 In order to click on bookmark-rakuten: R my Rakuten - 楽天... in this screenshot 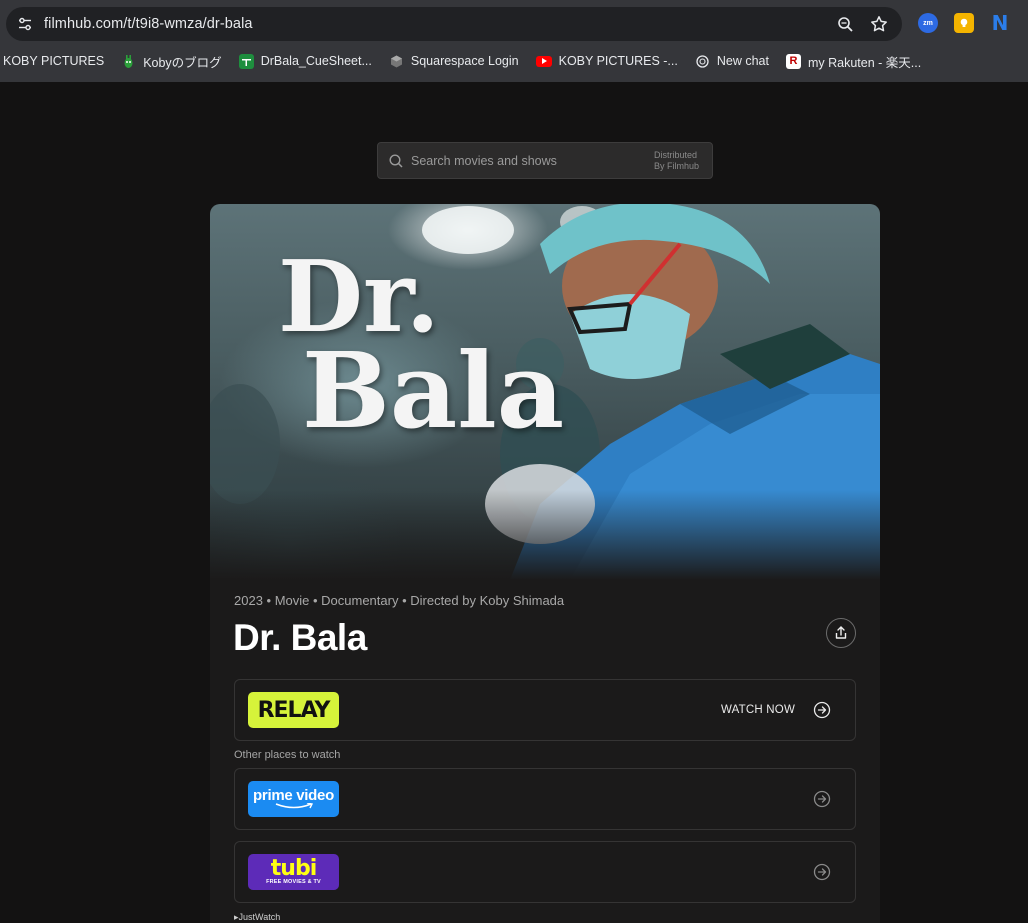, I will do `click(853, 61)`.